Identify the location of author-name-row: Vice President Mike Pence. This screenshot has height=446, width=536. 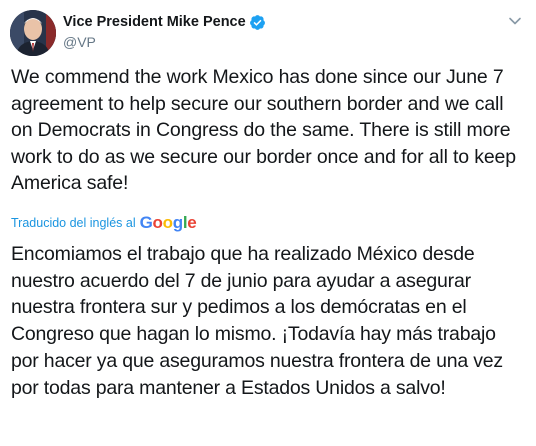
(164, 22).